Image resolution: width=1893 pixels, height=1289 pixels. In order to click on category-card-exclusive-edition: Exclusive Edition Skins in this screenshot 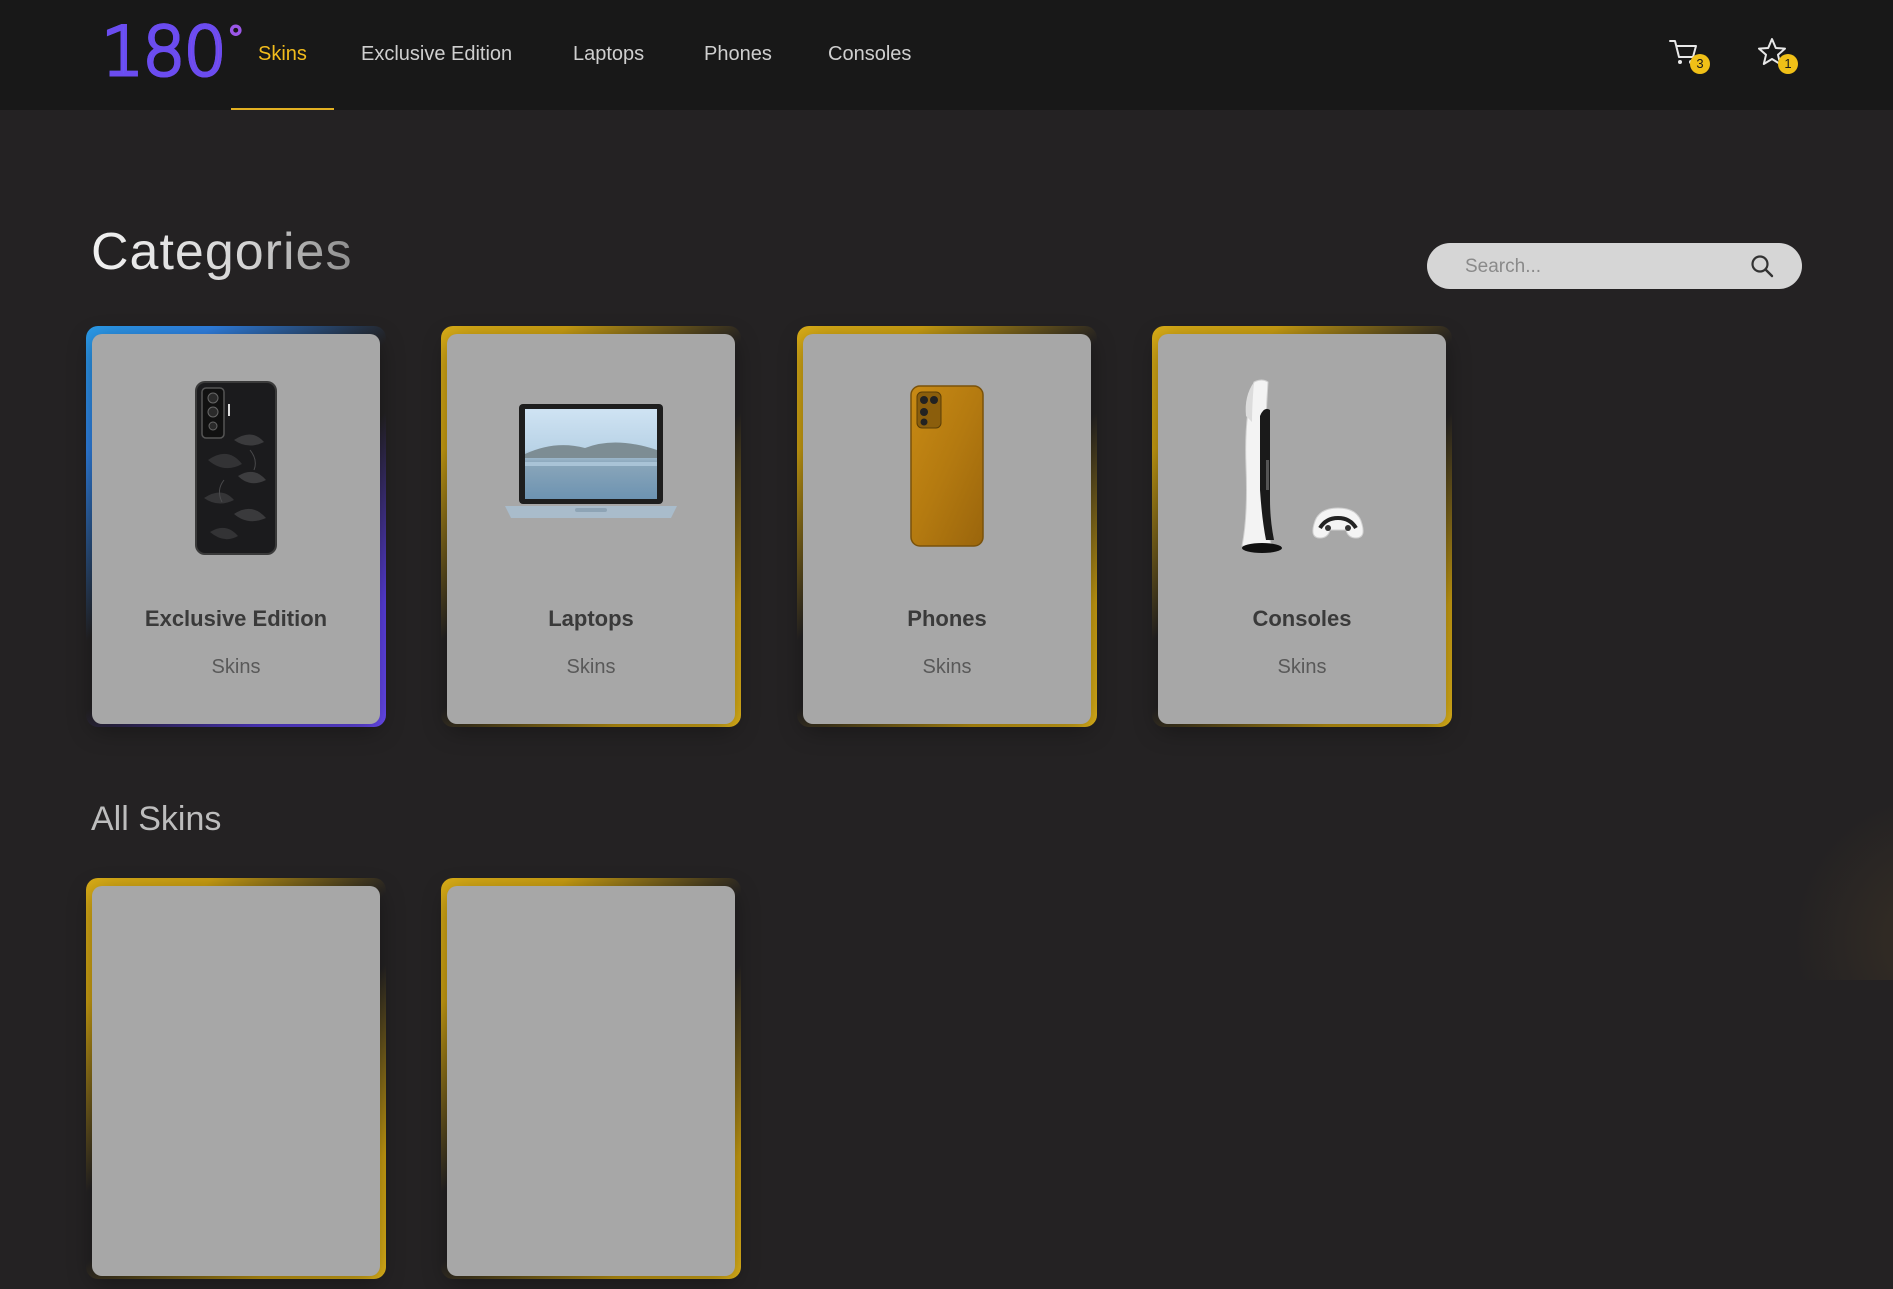, I will do `click(236, 531)`.